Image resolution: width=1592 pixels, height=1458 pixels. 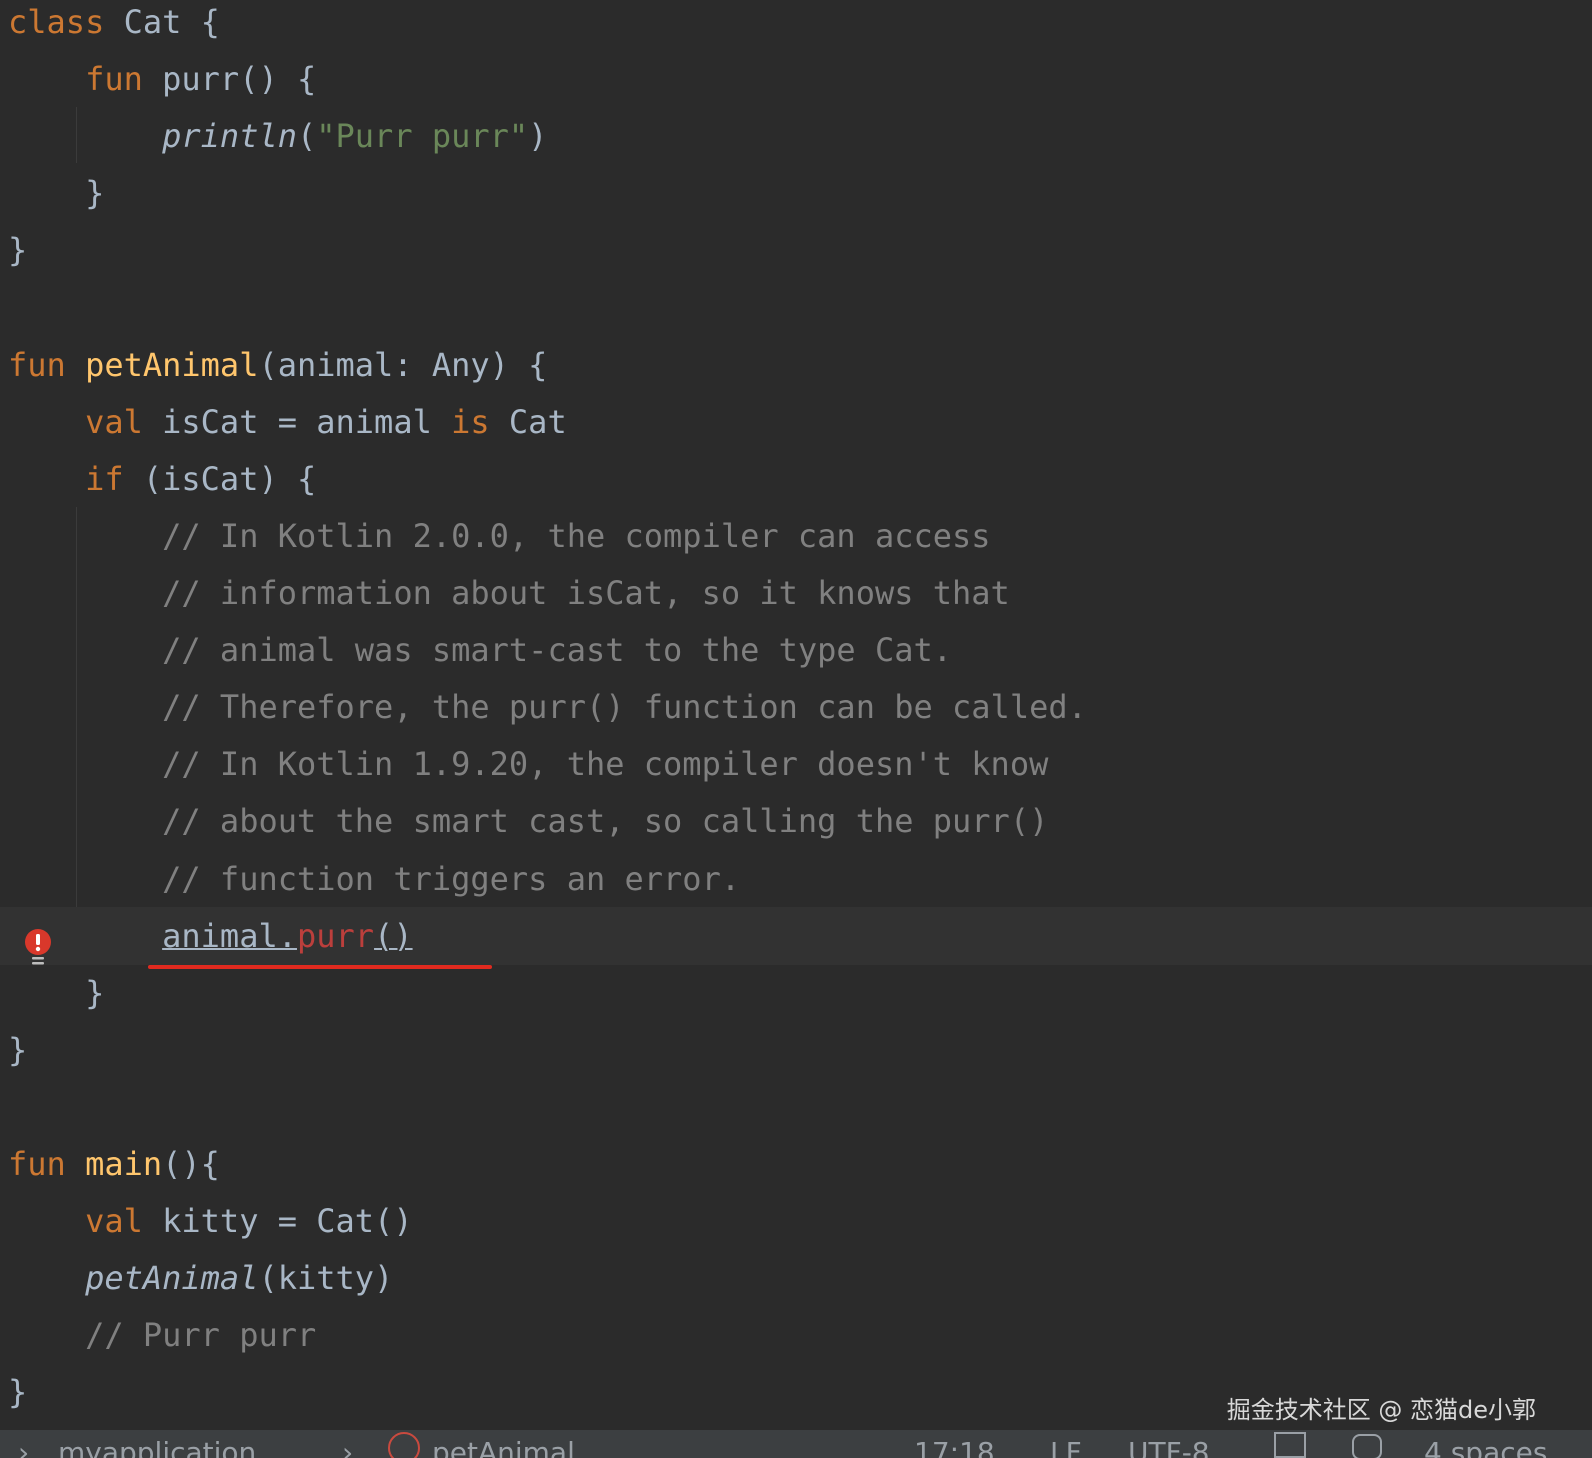 I want to click on code-text: fun main(){, so click(x=114, y=1164).